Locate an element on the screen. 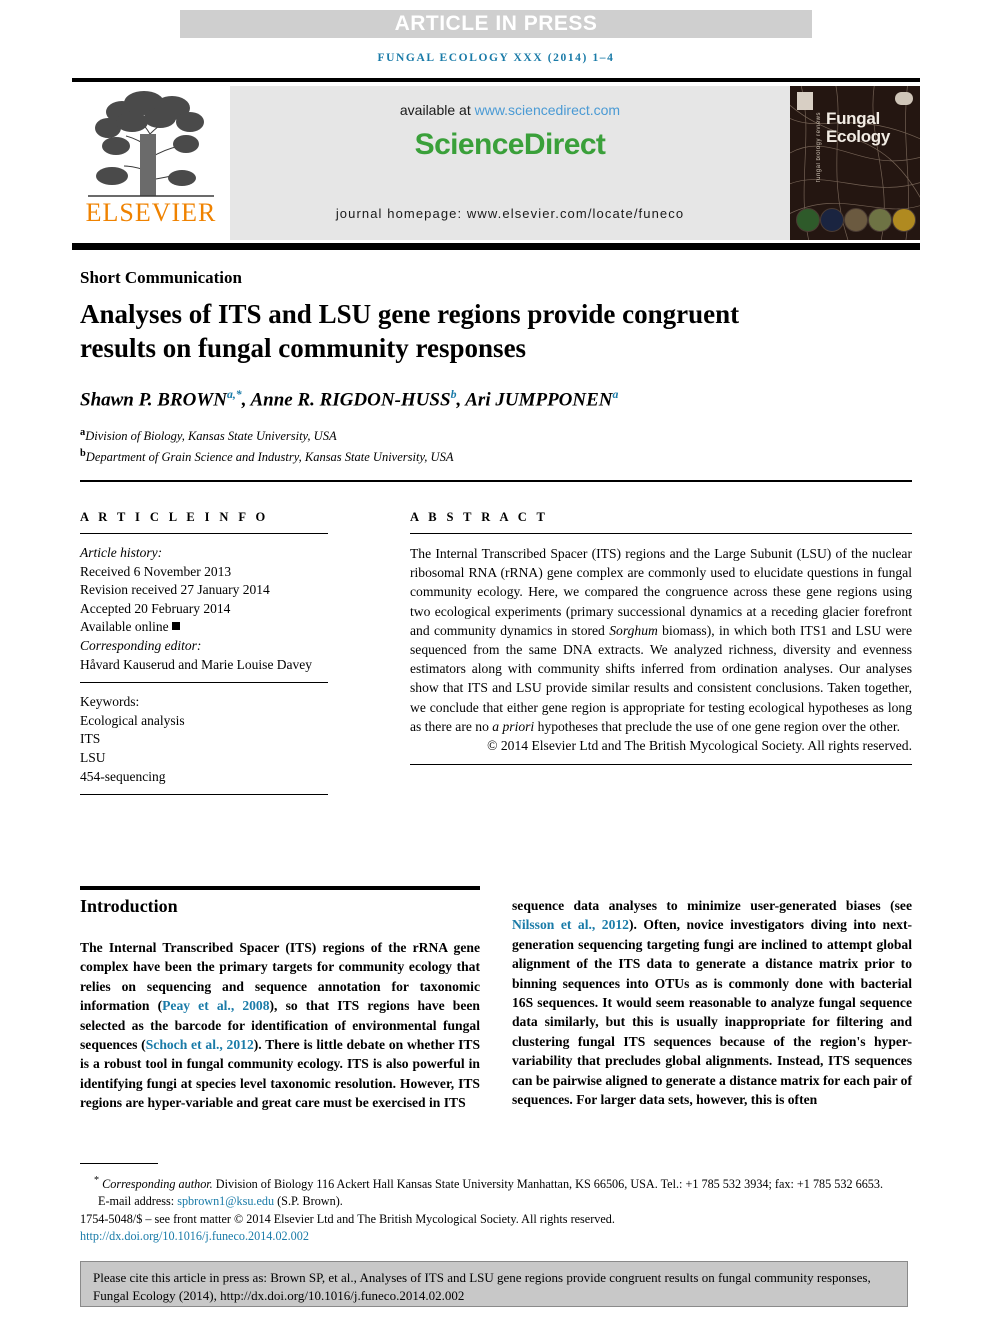 The height and width of the screenshot is (1323, 992). keyword-item: Ecological analysis is located at coordinates (132, 720).